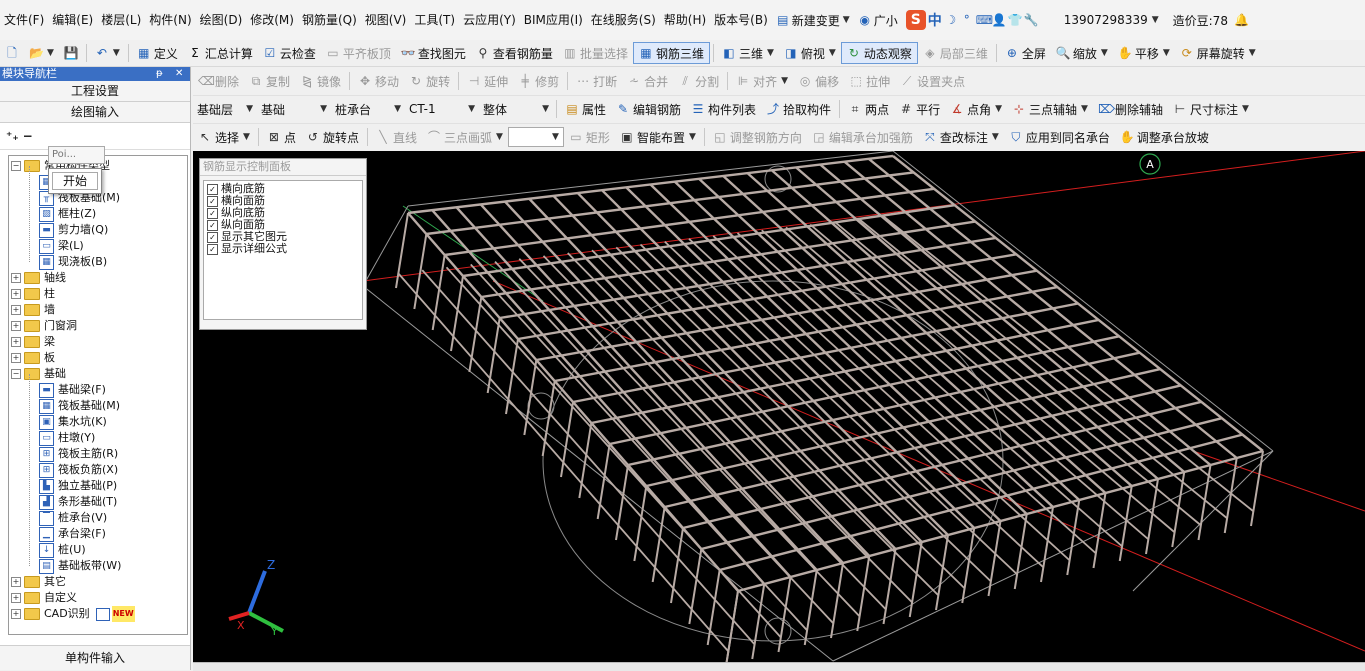  What do you see at coordinates (878, 20) in the screenshot?
I see `guangxiao-button: ◉ 广小` at bounding box center [878, 20].